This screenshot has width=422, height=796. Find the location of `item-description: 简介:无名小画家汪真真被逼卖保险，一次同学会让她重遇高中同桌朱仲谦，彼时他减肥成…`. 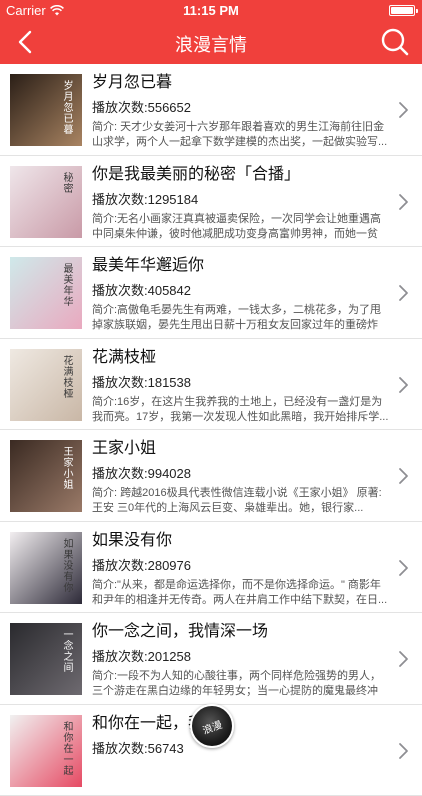

item-description: 简介:无名小画家汪真真被逼卖保险，一次同学会让她重遇高中同桌朱仲谦，彼时他减肥成… is located at coordinates (241, 227).